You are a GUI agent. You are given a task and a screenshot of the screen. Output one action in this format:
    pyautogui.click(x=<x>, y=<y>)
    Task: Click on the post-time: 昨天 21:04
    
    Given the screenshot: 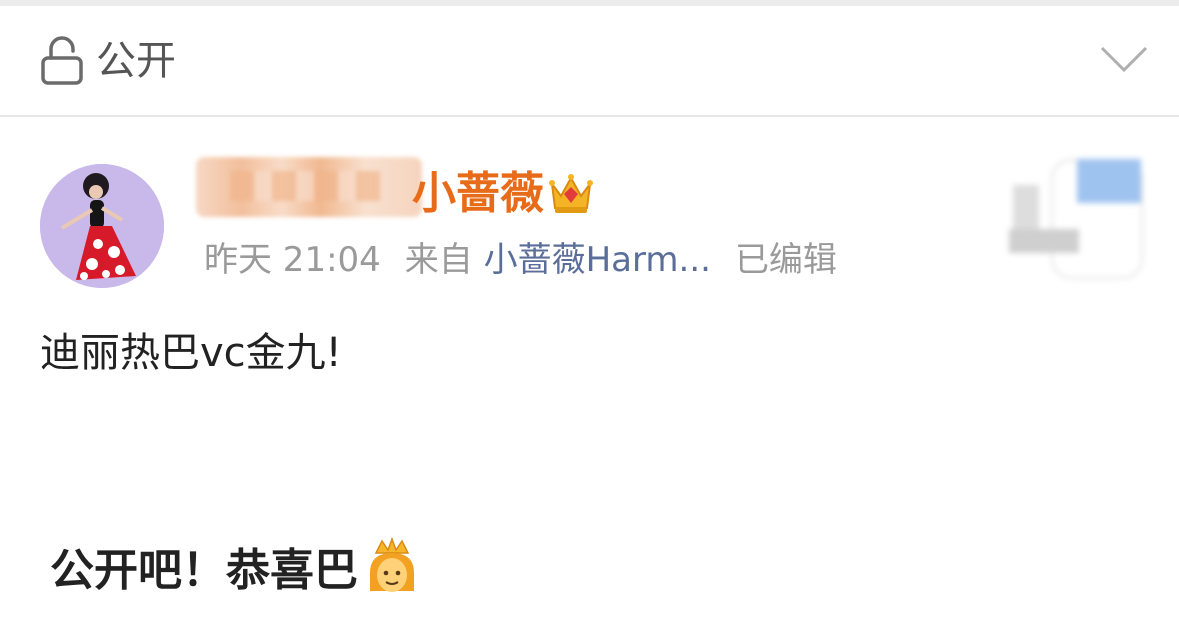 What is the action you would take?
    pyautogui.click(x=292, y=260)
    